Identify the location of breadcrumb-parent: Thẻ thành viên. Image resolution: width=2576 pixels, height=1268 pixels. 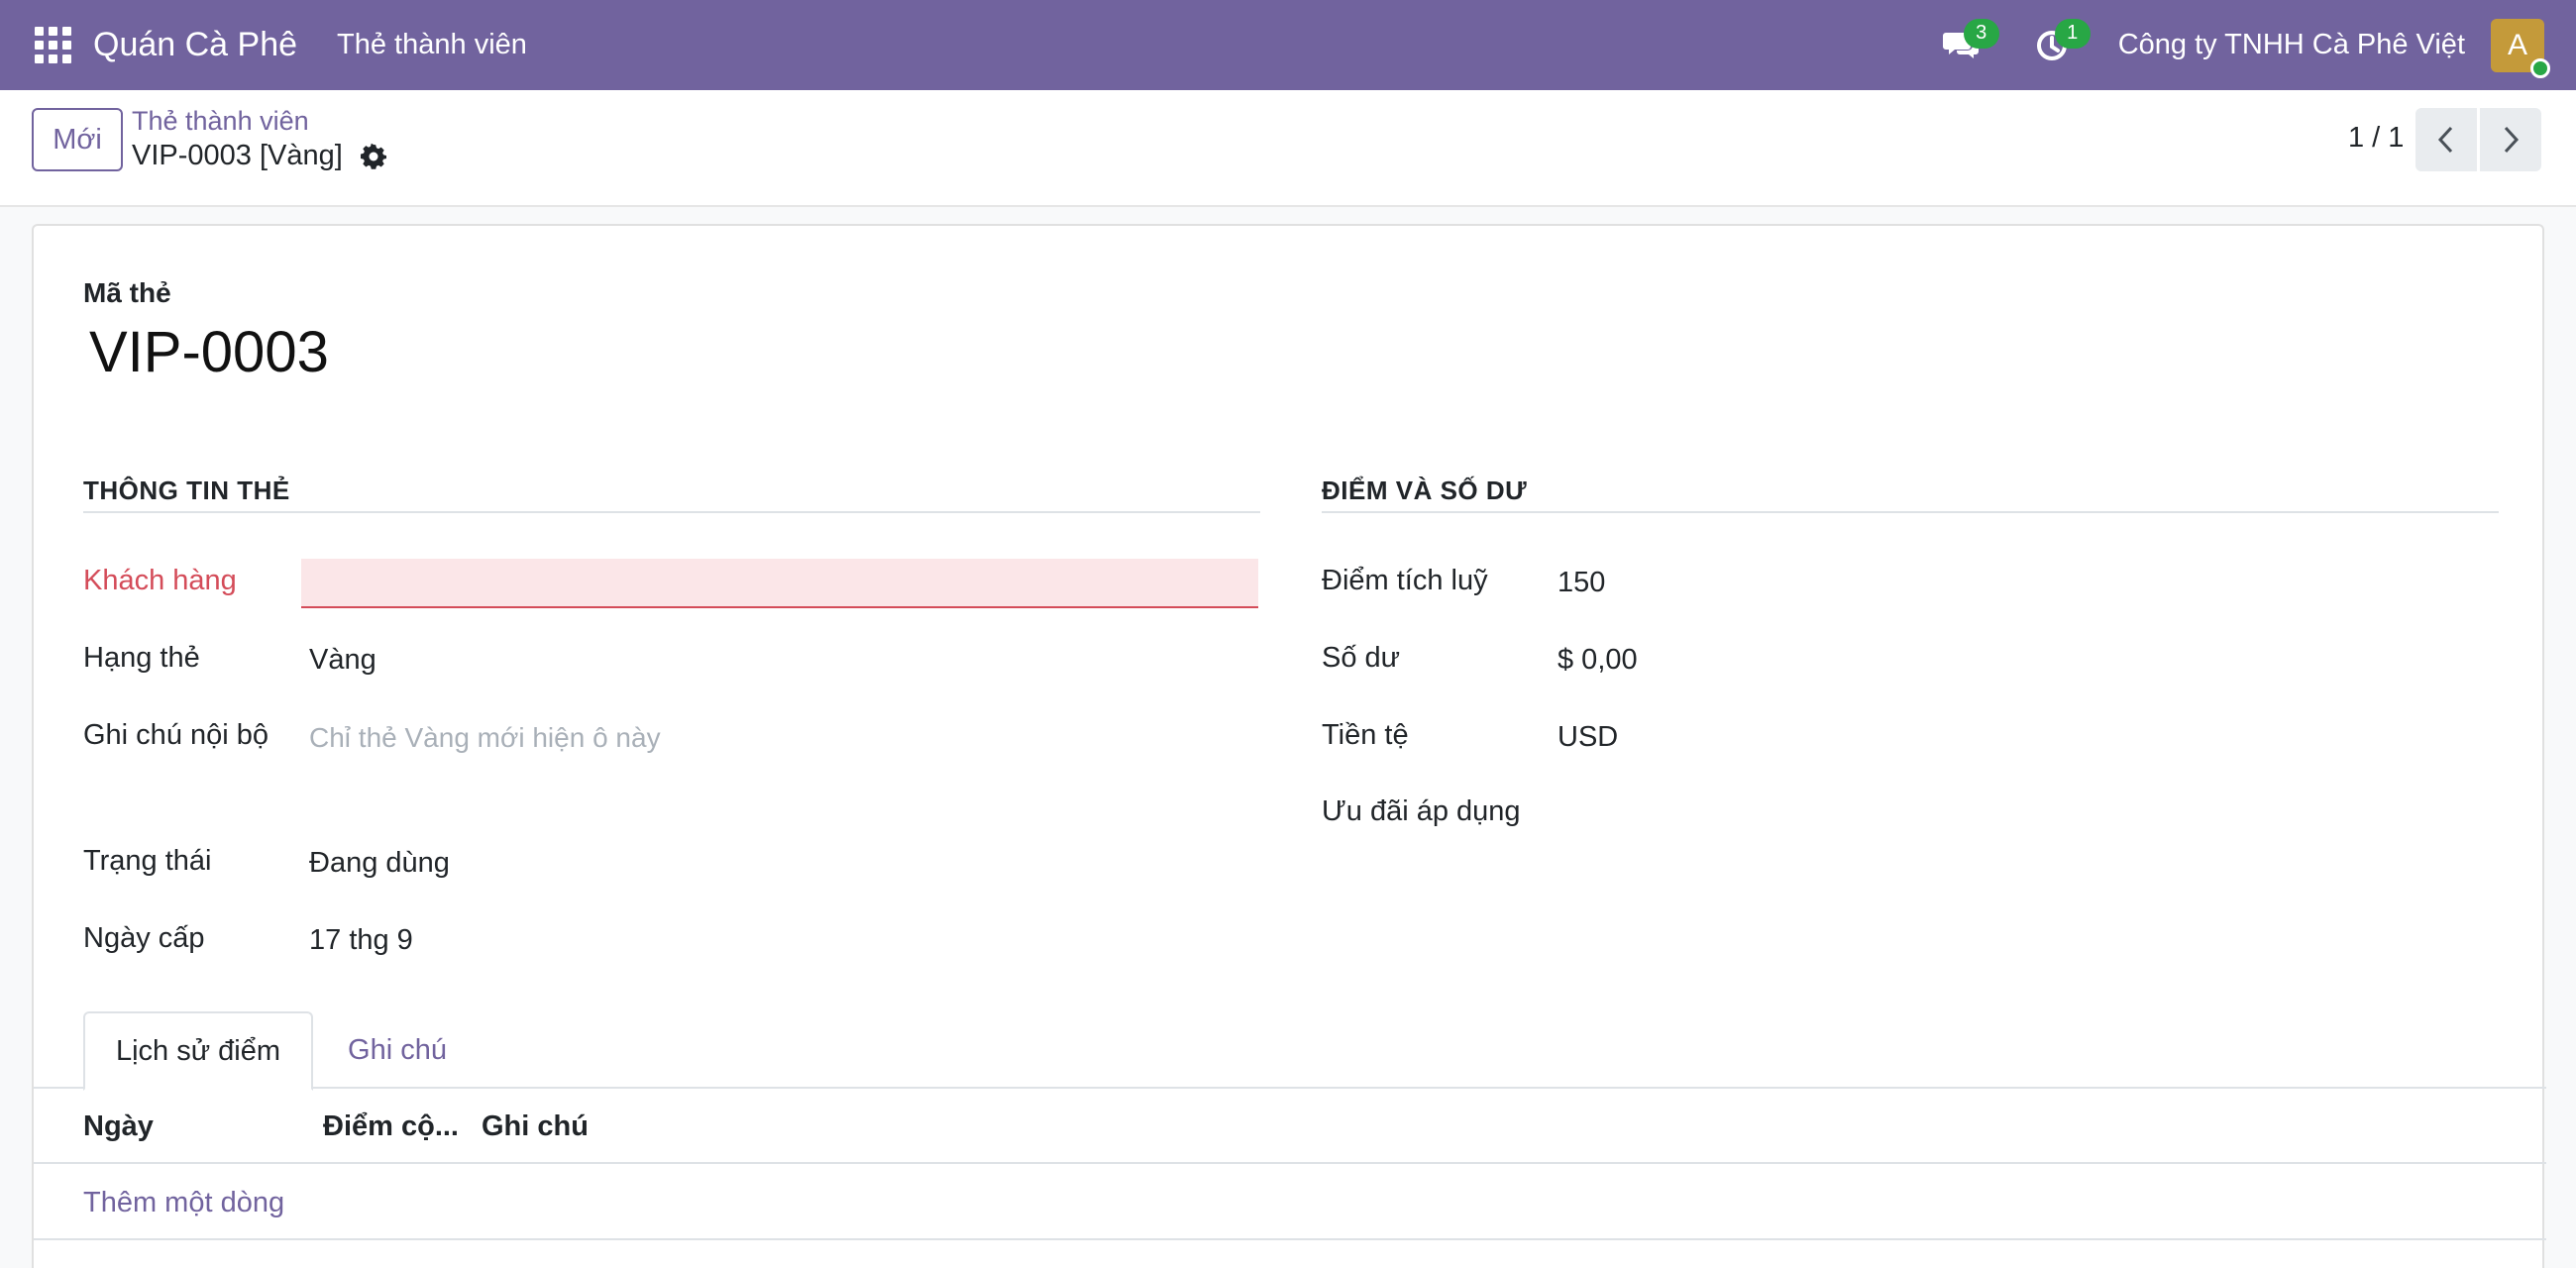
(220, 121).